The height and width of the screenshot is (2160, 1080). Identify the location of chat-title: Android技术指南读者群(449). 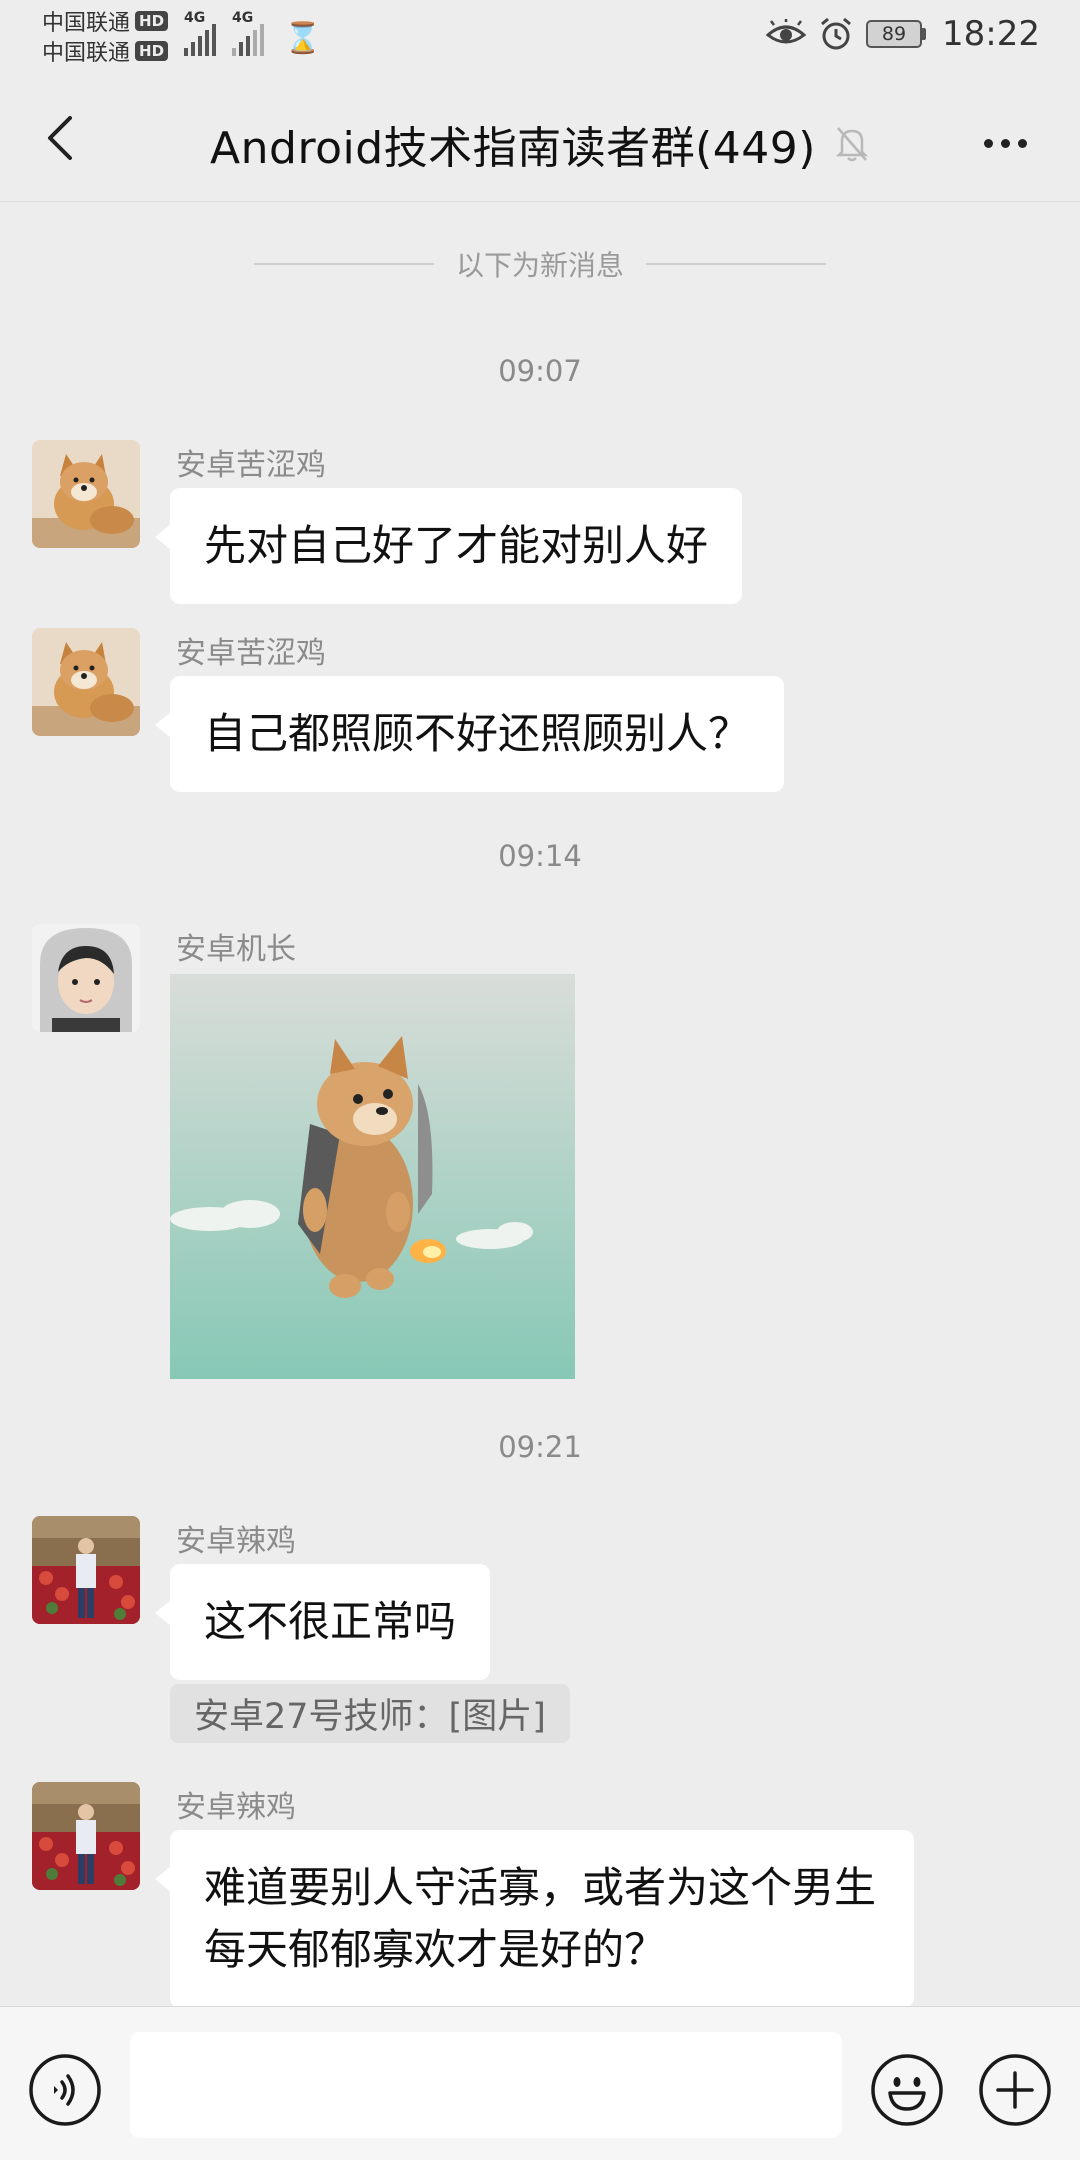
(513, 148).